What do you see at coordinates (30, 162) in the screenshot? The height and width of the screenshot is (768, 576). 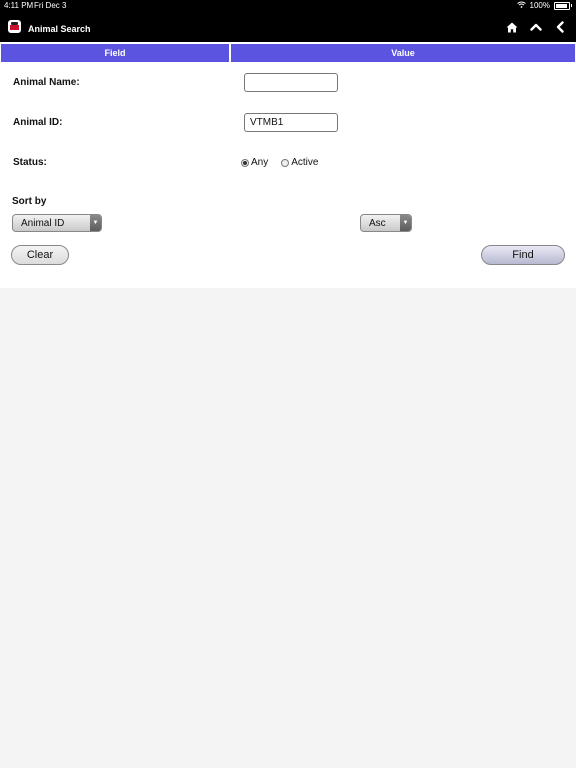 I see `status-label: Status:` at bounding box center [30, 162].